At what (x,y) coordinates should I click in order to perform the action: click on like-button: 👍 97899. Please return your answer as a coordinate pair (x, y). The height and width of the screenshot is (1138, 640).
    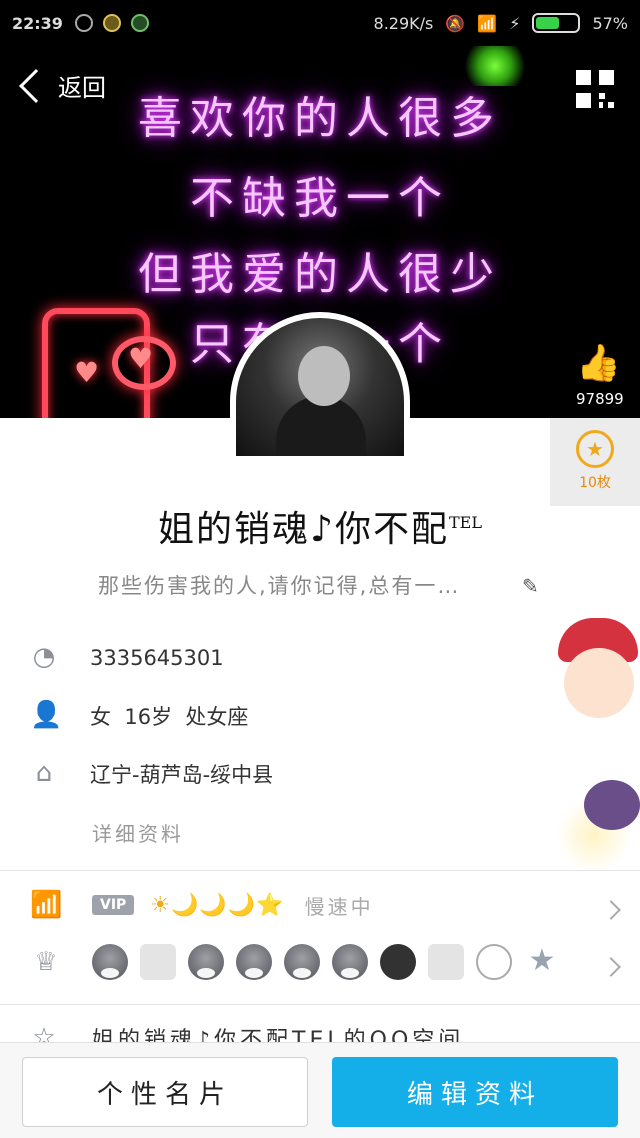
    Looking at the image, I should click on (600, 376).